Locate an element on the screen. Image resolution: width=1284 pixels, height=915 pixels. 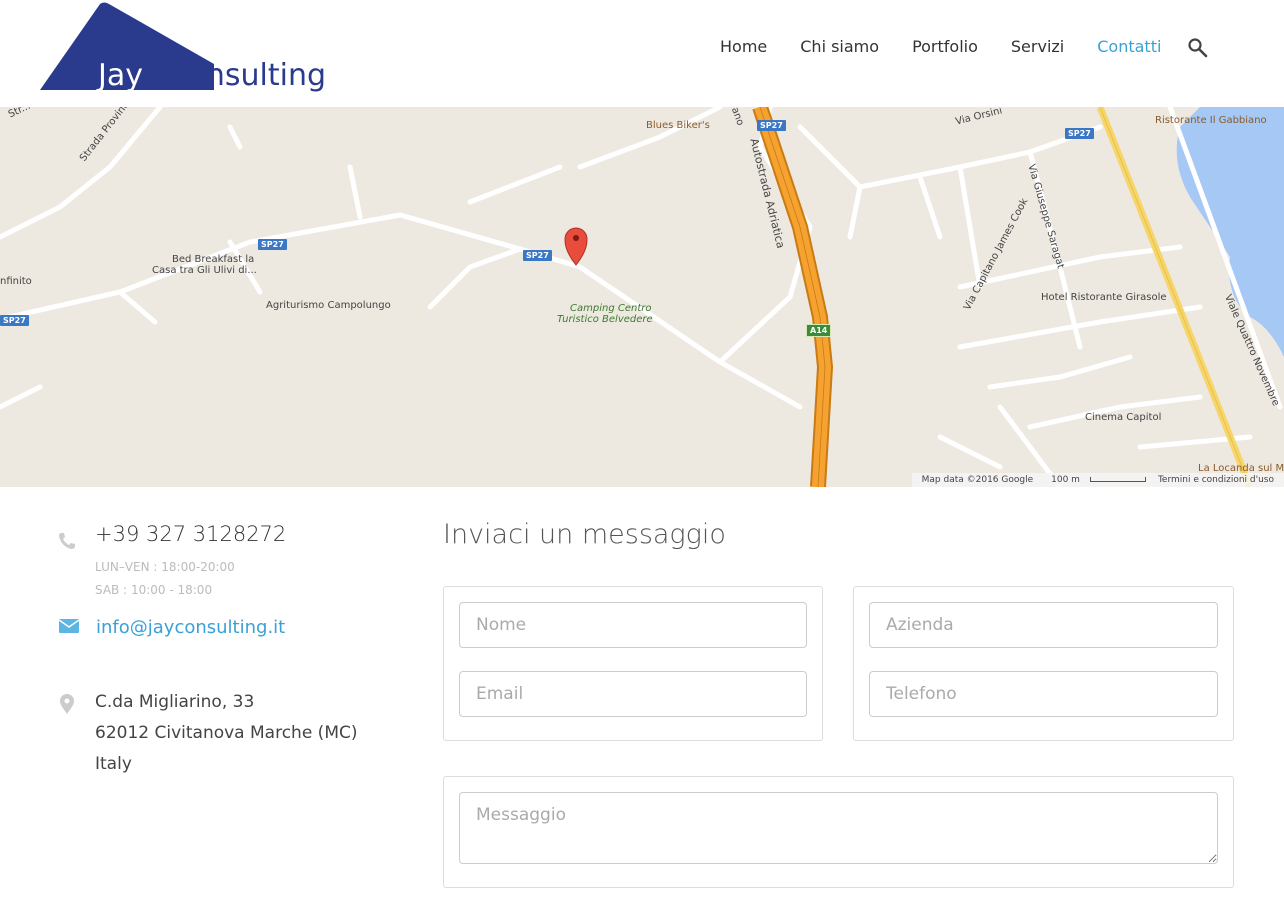
phone-number: +39 327 3128272 is located at coordinates (190, 534).